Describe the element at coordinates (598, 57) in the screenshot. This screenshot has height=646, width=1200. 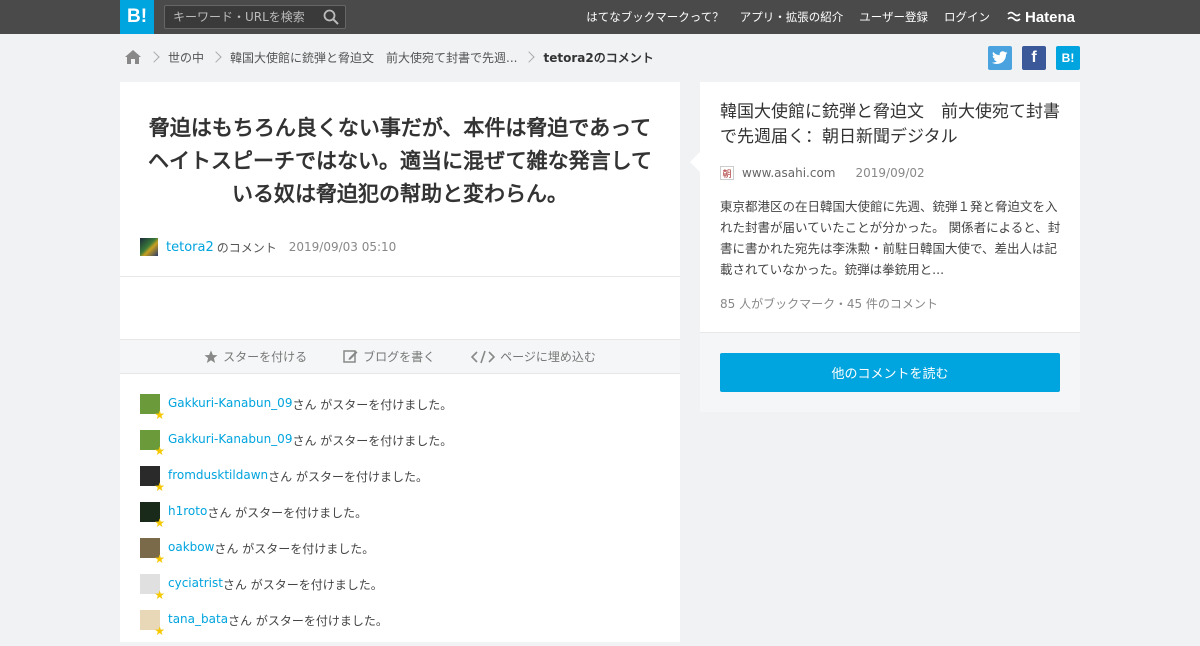
I see `breadcrumb-current: tetora2のコメント` at that location.